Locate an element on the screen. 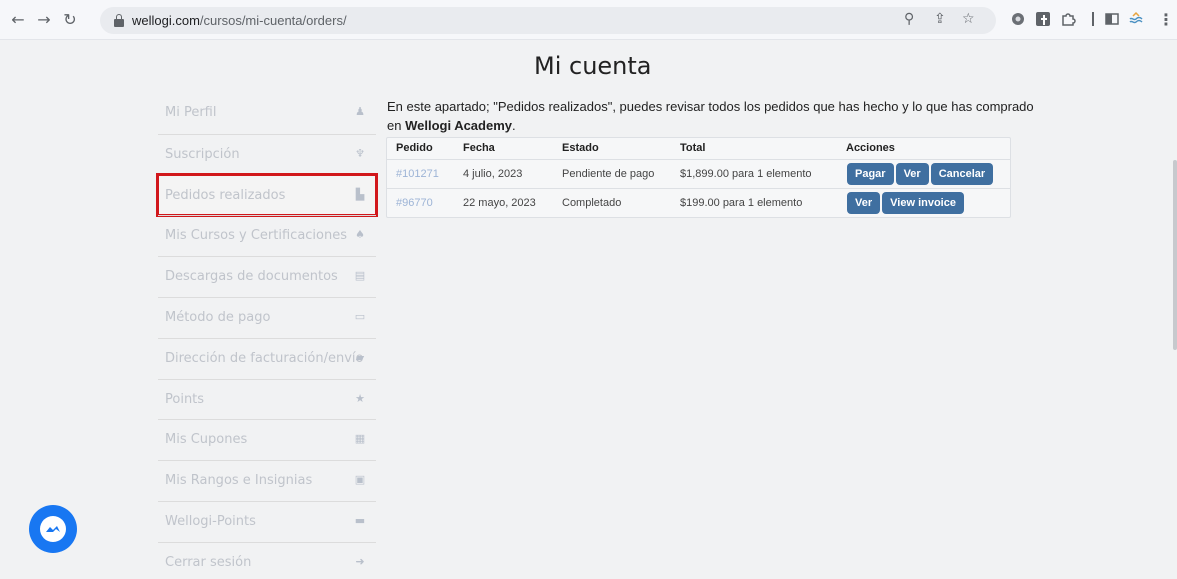  pagar-button: Pagar is located at coordinates (870, 174).